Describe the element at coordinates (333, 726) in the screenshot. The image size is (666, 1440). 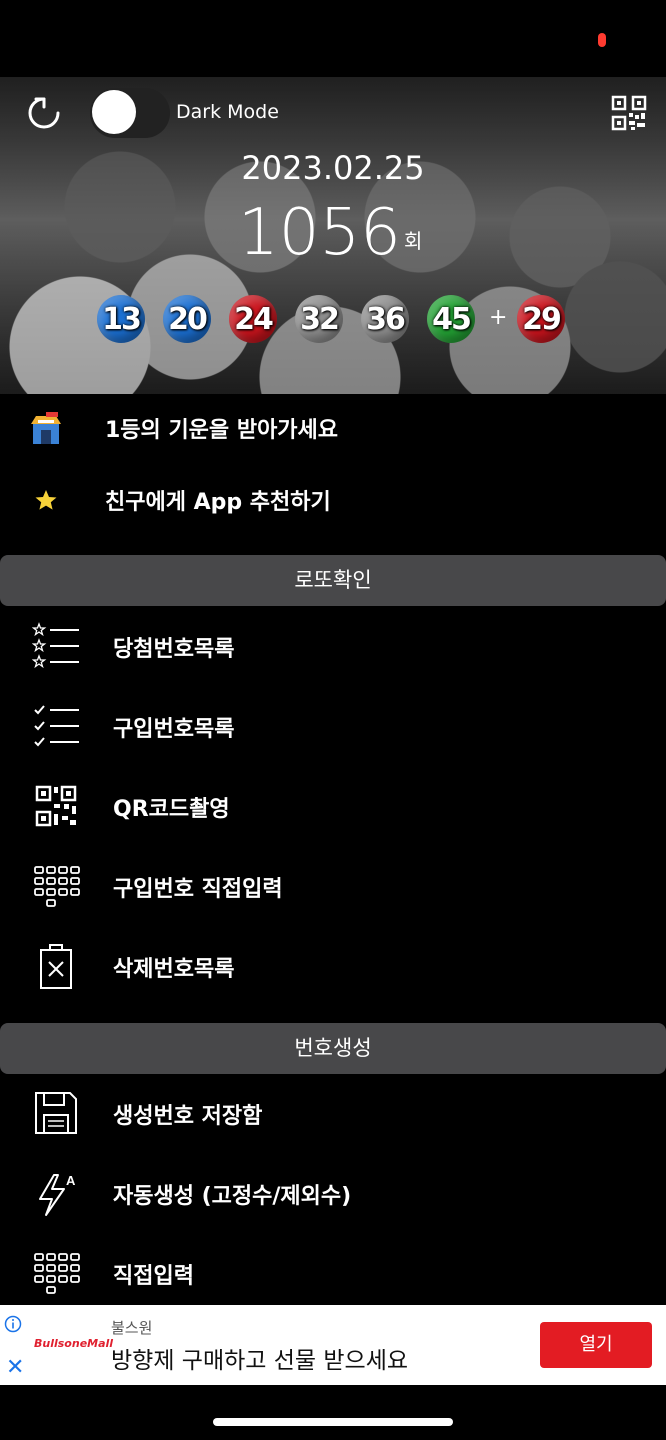
I see `purchased-numbers-list-item: 구입번호목록` at that location.